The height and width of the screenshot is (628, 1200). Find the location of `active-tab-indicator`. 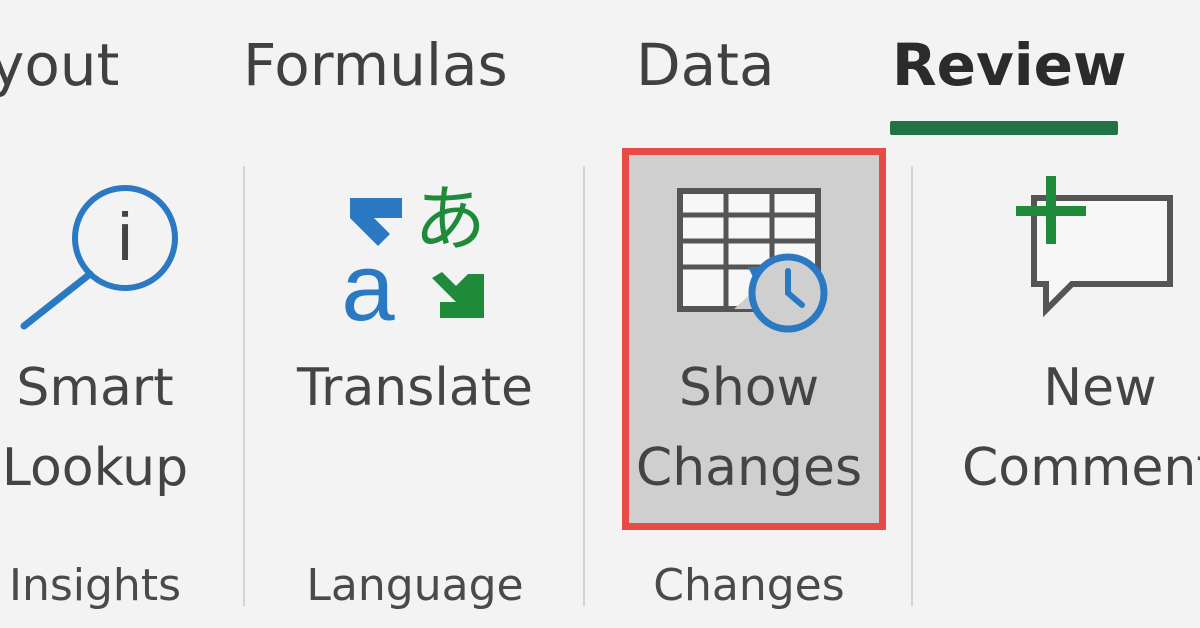

active-tab-indicator is located at coordinates (1004, 128).